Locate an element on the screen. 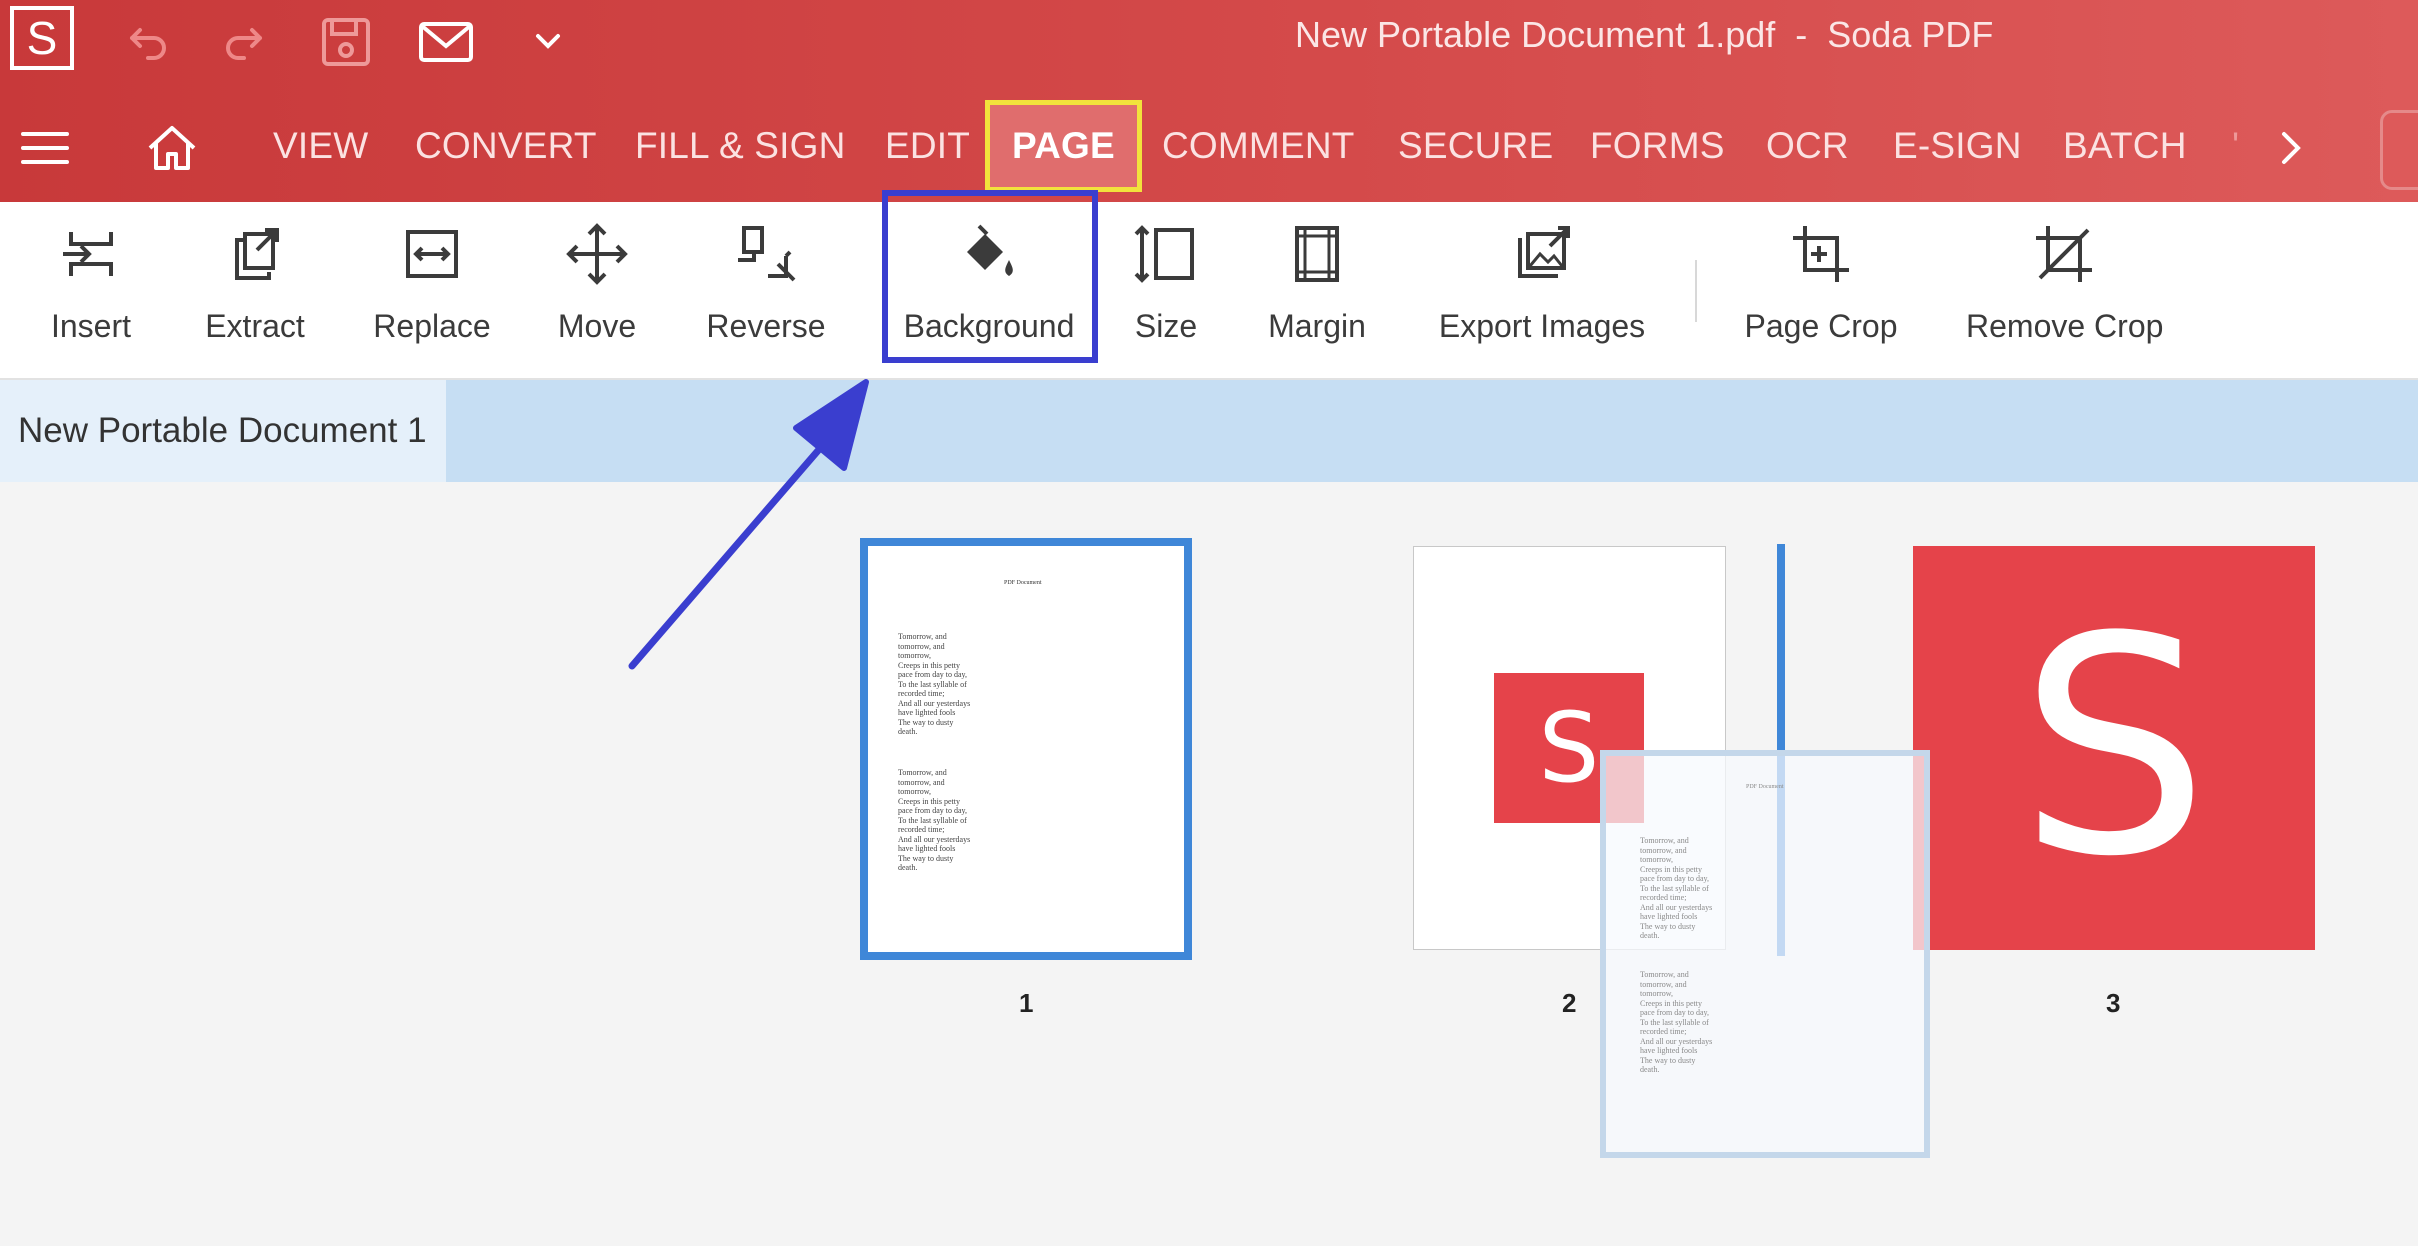 Image resolution: width=2418 pixels, height=1246 pixels. remove-crop-icon is located at coordinates (2064, 254).